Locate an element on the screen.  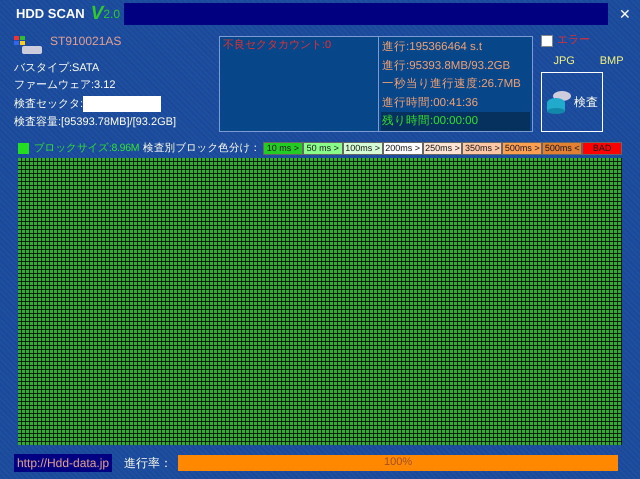
error-label: エラー is located at coordinates (573, 41).